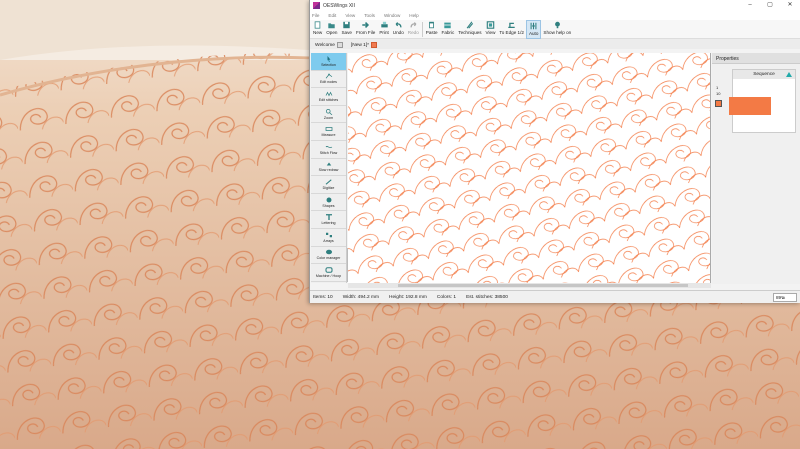  What do you see at coordinates (487, 297) in the screenshot?
I see `status-stitches: Est. stitches: 38500` at bounding box center [487, 297].